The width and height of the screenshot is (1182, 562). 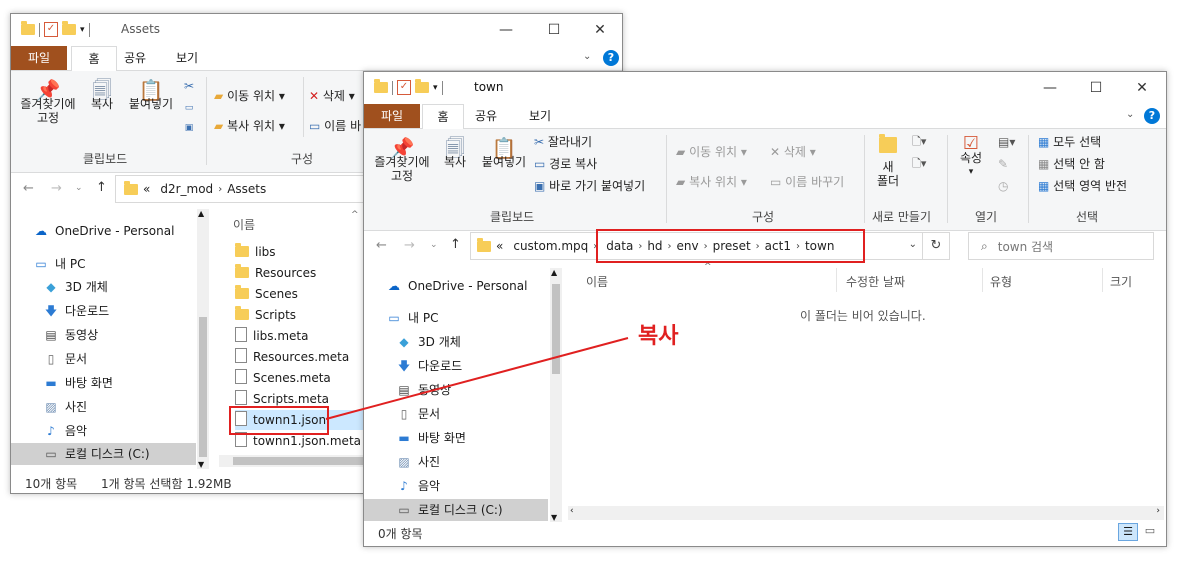 I want to click on nav-desktop: ▬ 바탕 화면, so click(x=431, y=438).